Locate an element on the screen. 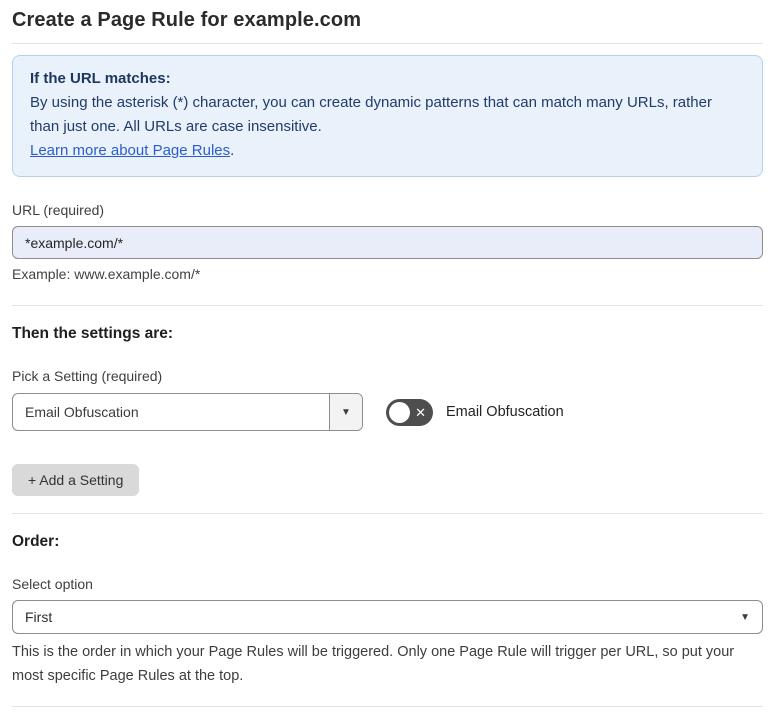 This screenshot has height=717, width=775. url-example-text: Example: www.example.com/* is located at coordinates (106, 274).